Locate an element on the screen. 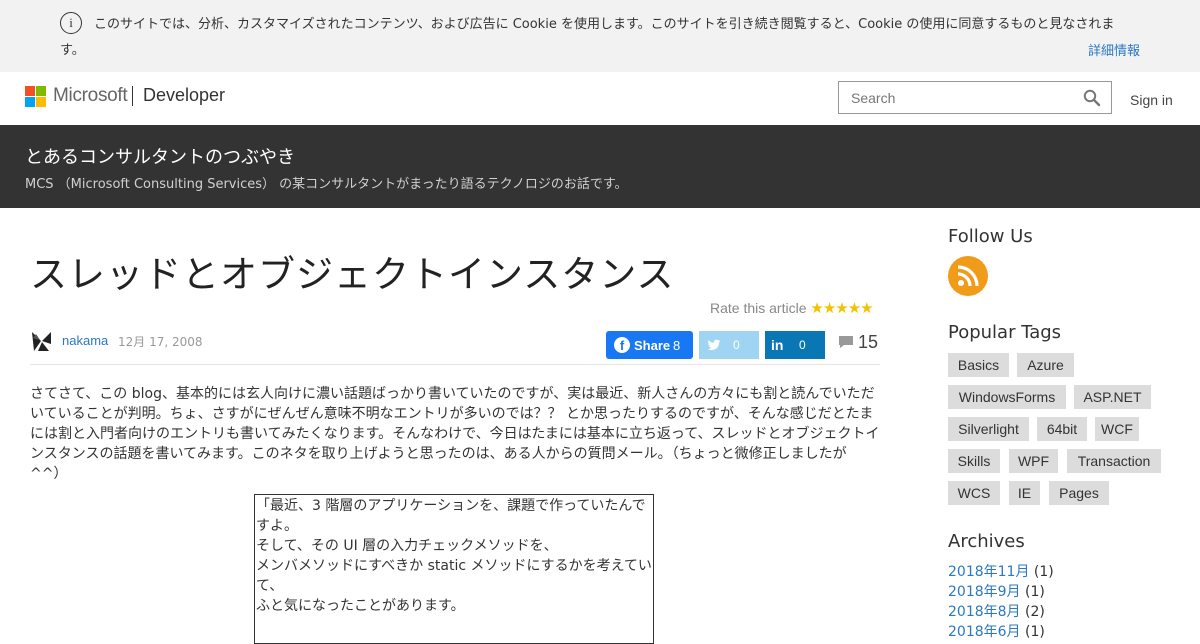 This screenshot has width=1200, height=644. author-link: nakama is located at coordinates (85, 340).